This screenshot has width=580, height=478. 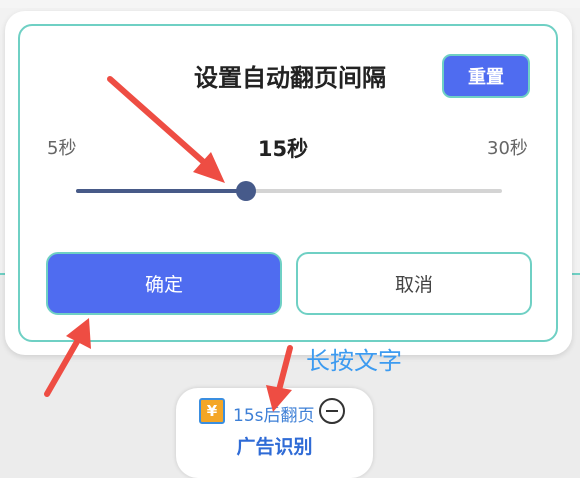 What do you see at coordinates (507, 148) in the screenshot?
I see `slider-max-label: 30秒` at bounding box center [507, 148].